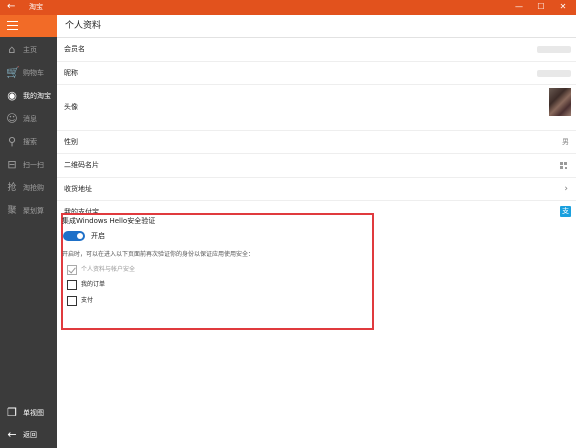  What do you see at coordinates (28, 26) in the screenshot?
I see `hamburger-menu-button` at bounding box center [28, 26].